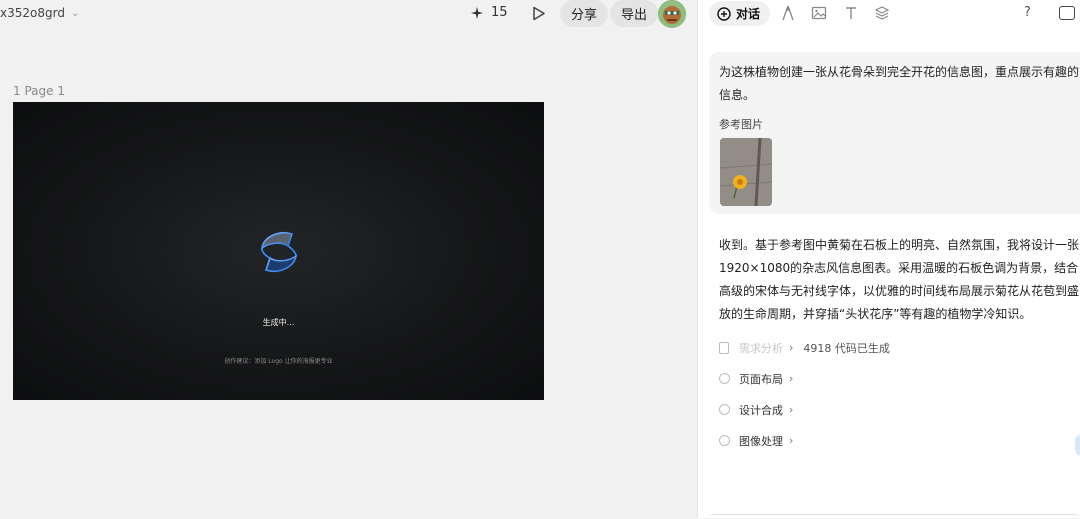 This screenshot has width=1080, height=519. What do you see at coordinates (724, 13) in the screenshot?
I see `chat-plus-icon` at bounding box center [724, 13].